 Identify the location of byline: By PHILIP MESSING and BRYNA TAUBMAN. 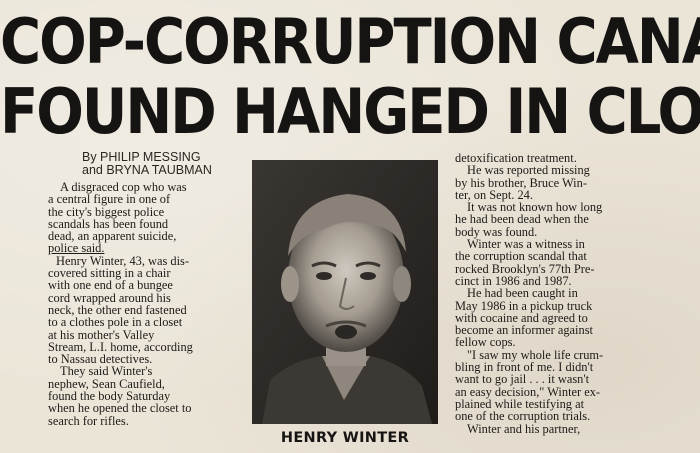
(147, 164).